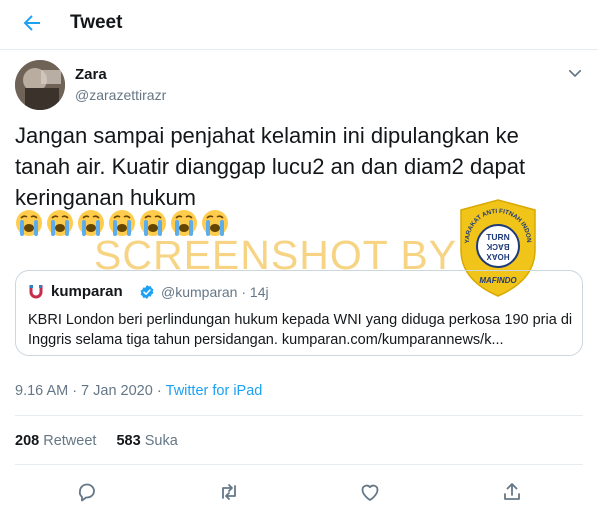 The height and width of the screenshot is (509, 598). I want to click on avatar, so click(40, 85).